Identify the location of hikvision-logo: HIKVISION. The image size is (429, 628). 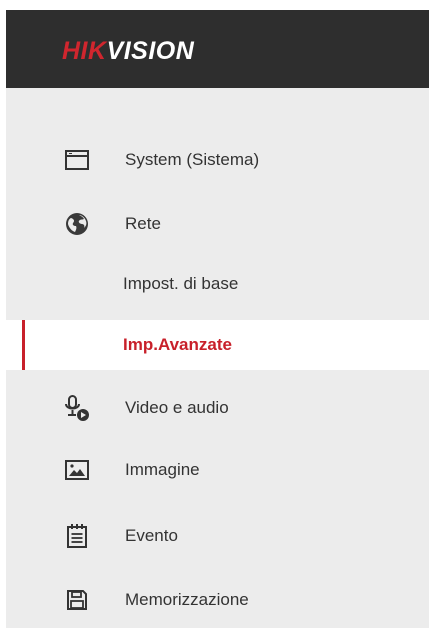
(128, 51).